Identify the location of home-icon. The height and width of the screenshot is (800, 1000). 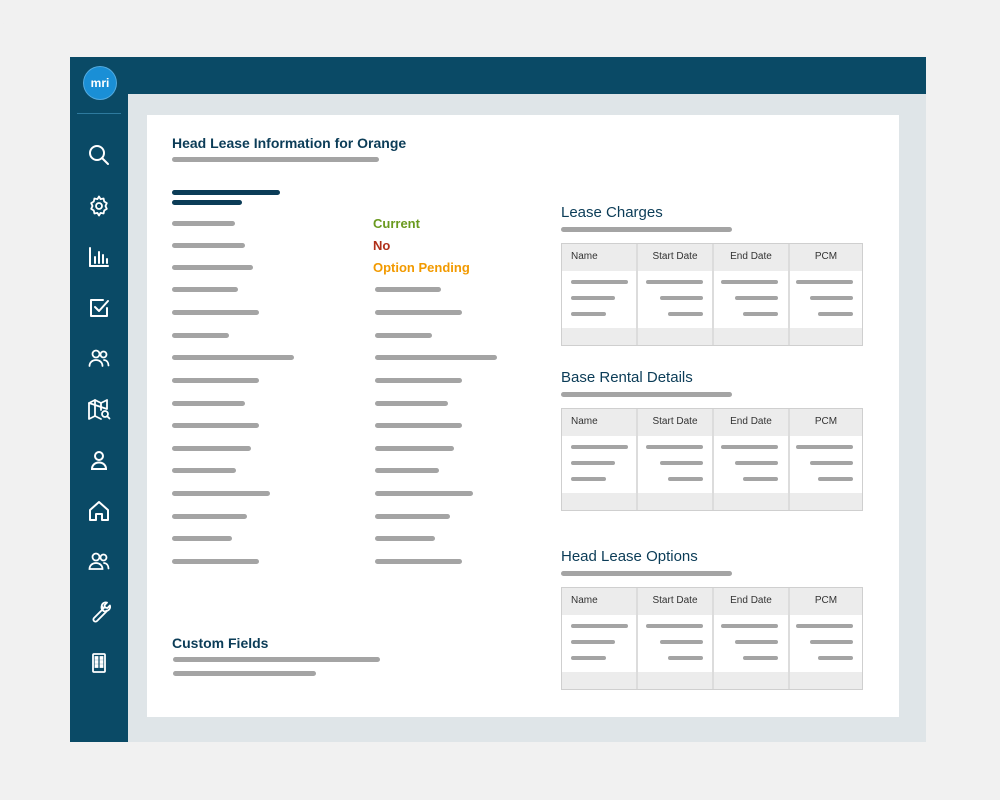
(99, 511).